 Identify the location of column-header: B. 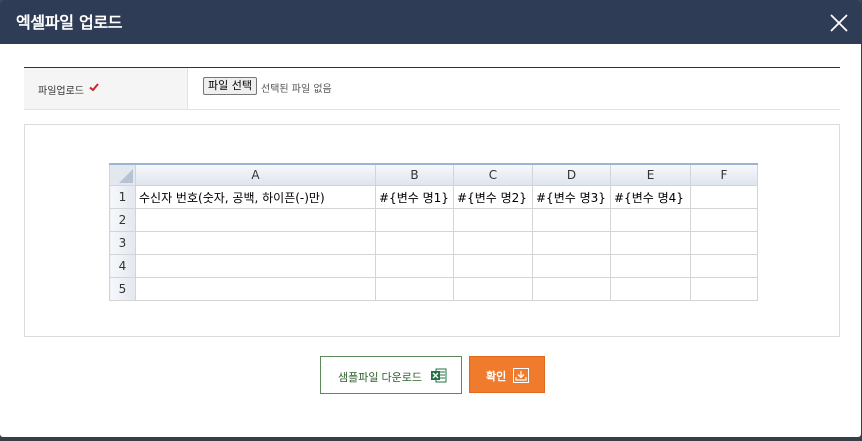
(414, 174).